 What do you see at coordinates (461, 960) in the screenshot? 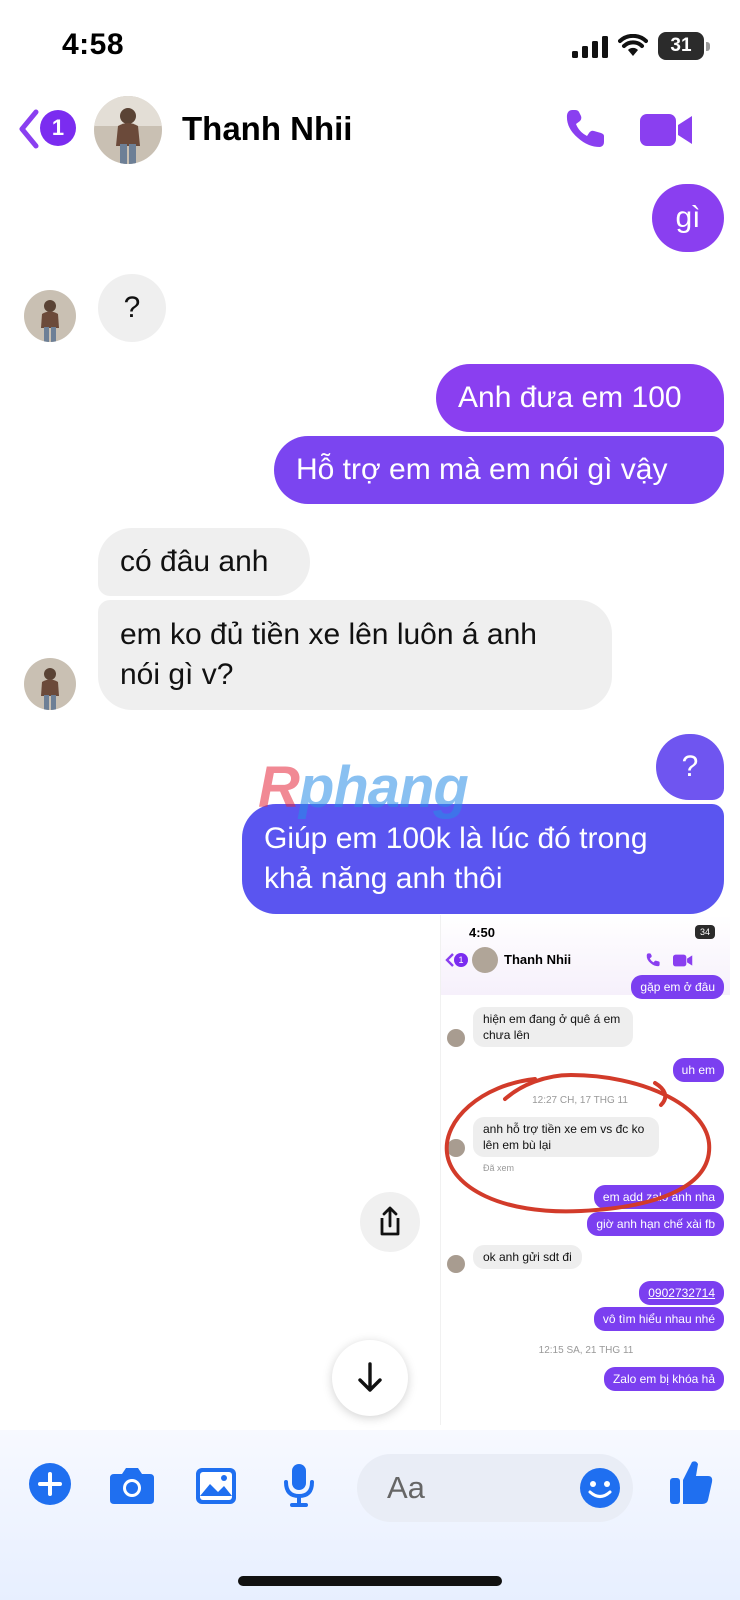
I see `mini-unread-badge: 1` at bounding box center [461, 960].